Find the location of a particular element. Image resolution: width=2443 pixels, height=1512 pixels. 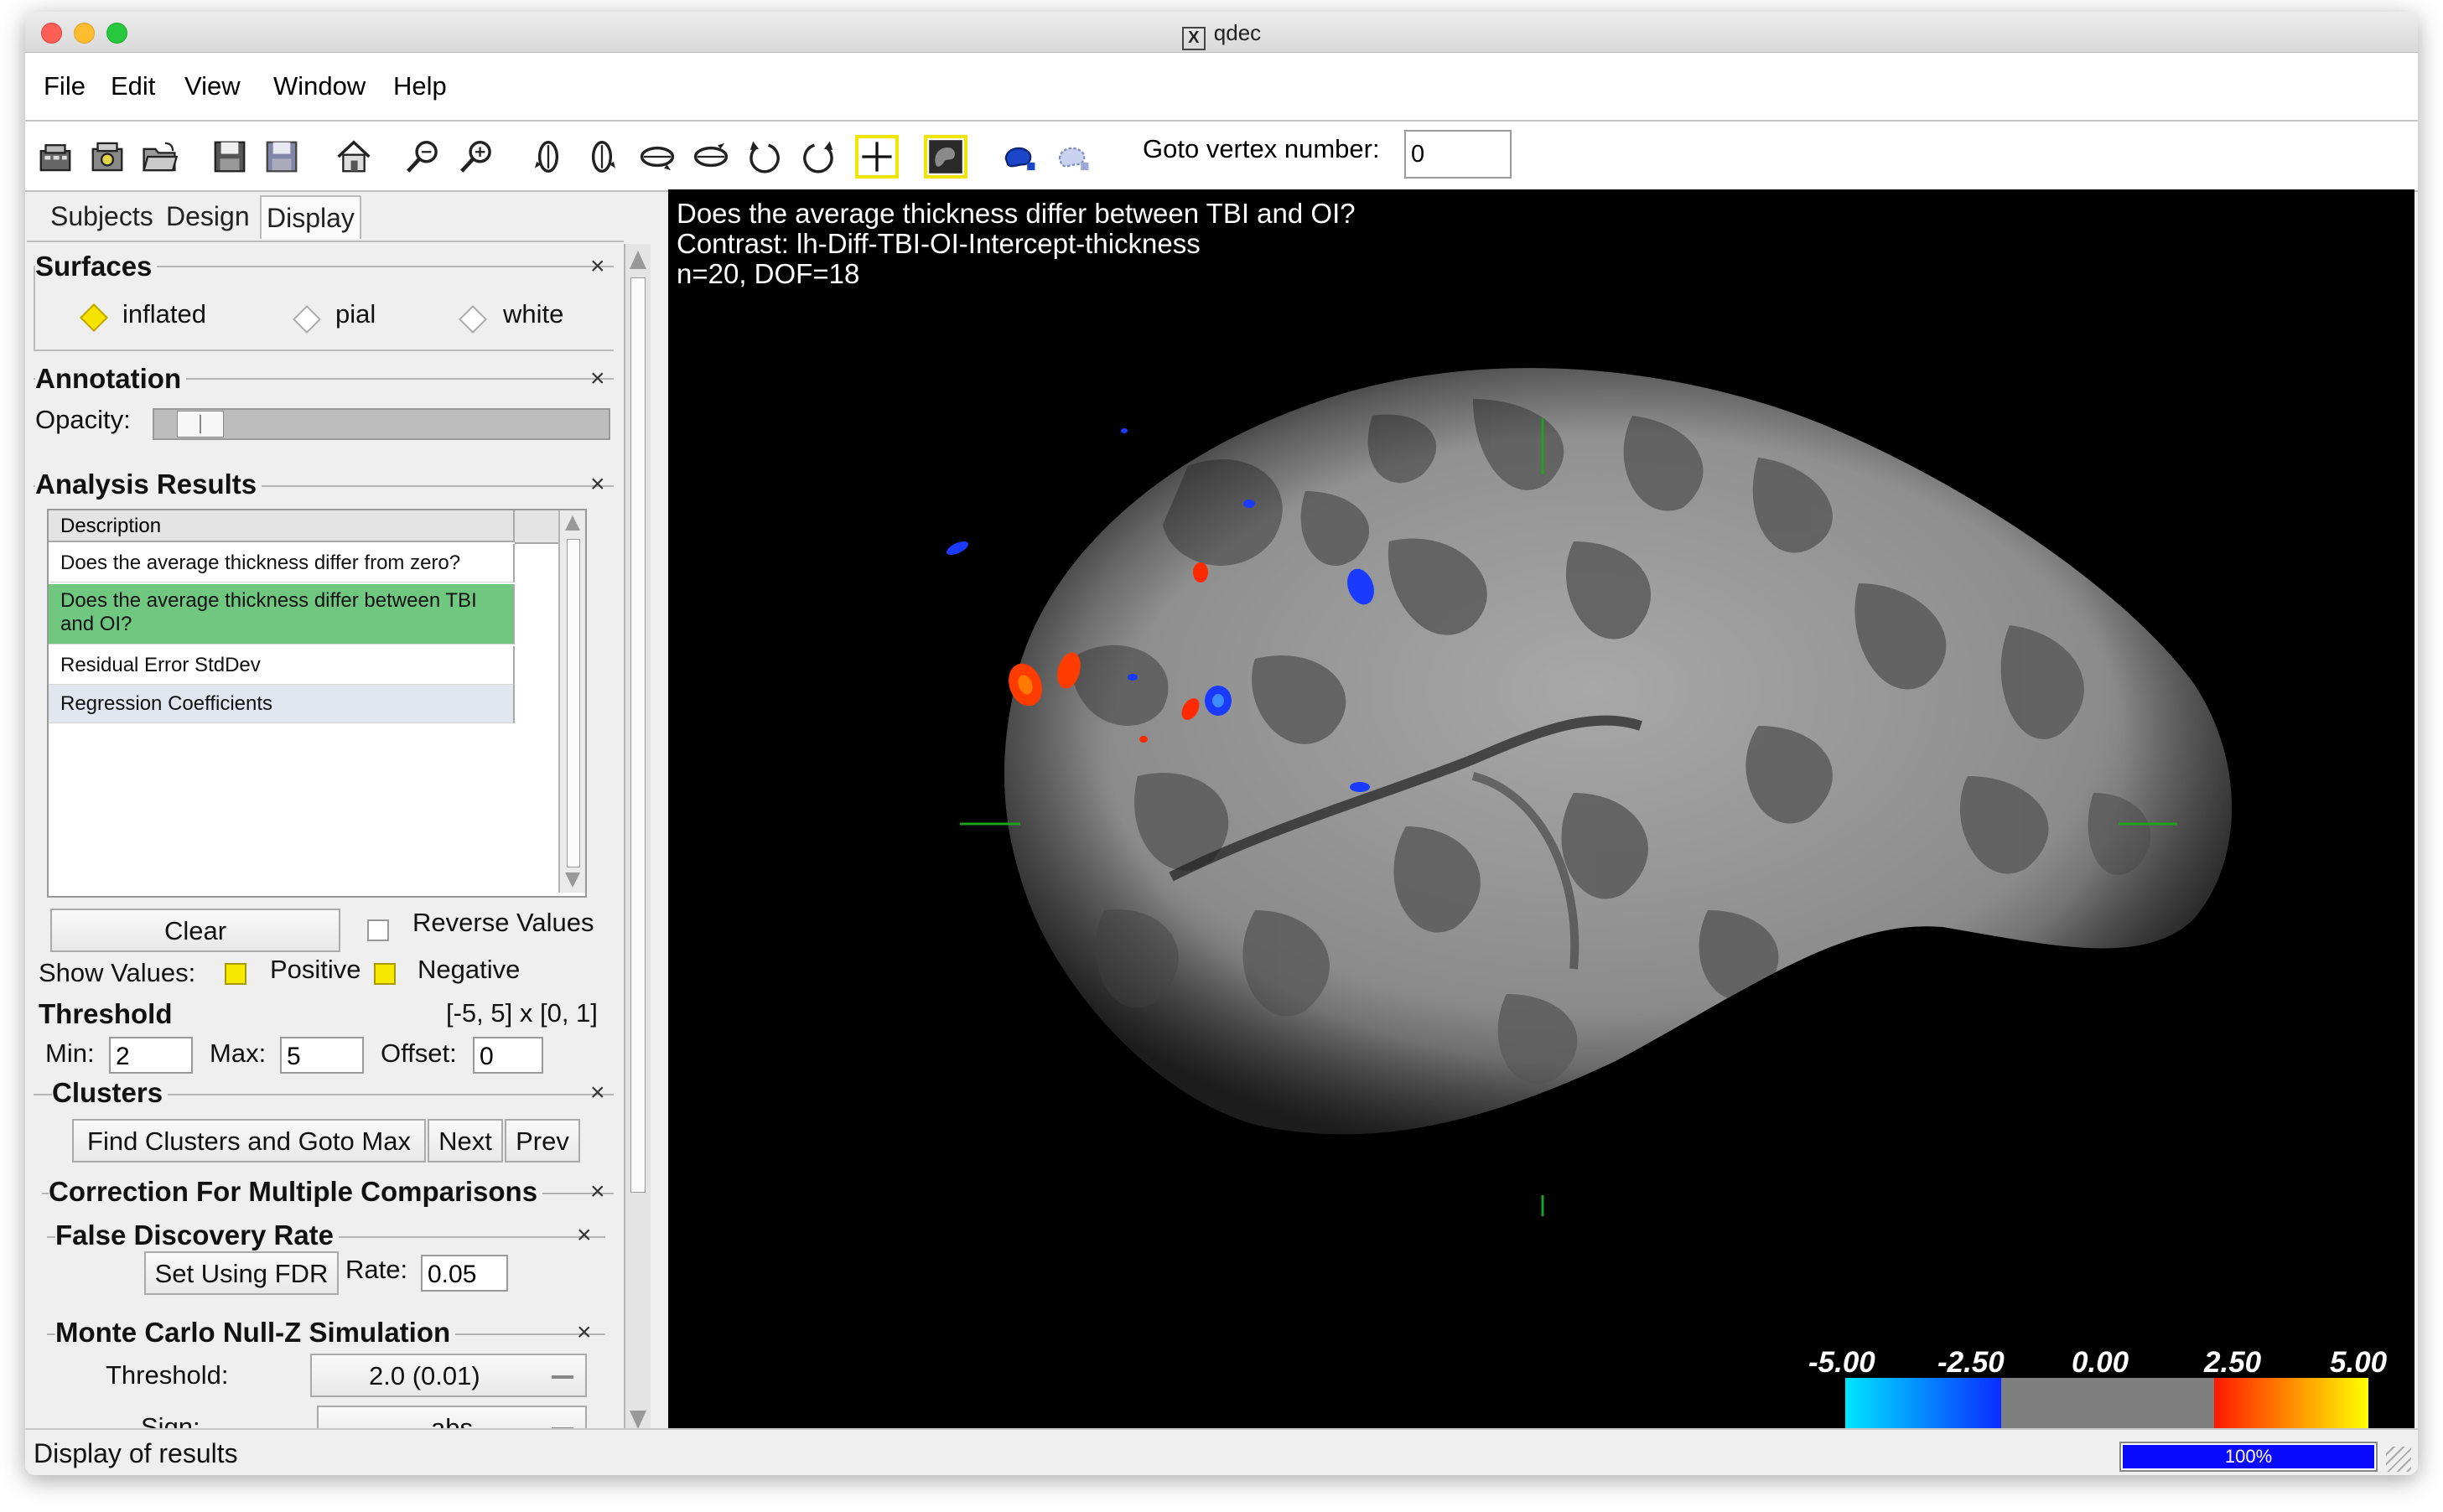

positive-cluster is located at coordinates (1200, 572).